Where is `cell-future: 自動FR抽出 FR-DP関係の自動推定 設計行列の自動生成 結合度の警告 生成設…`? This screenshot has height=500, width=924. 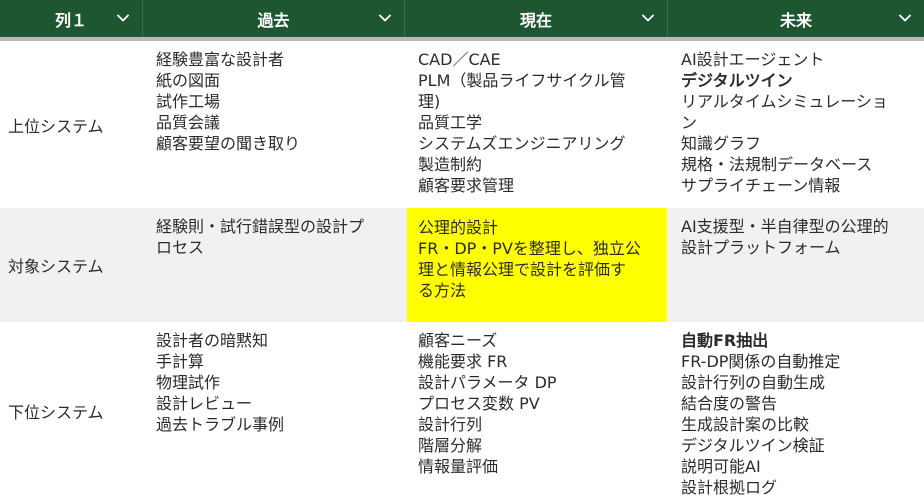 cell-future: 自動FR抽出 FR-DP関係の自動推定 設計行列の自動生成 結合度の警告 生成設… is located at coordinates (795, 411).